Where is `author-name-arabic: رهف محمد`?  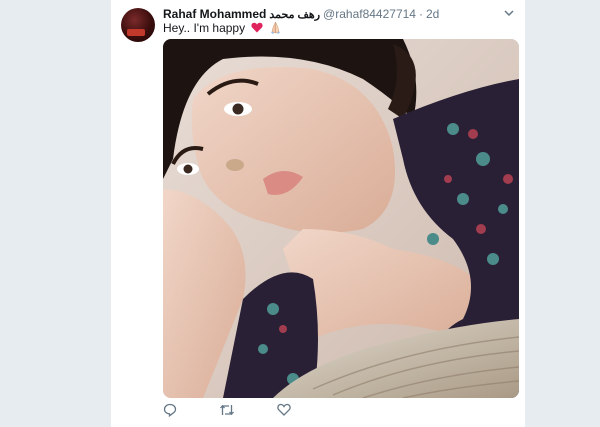
author-name-arabic: رهف محمد is located at coordinates (294, 15).